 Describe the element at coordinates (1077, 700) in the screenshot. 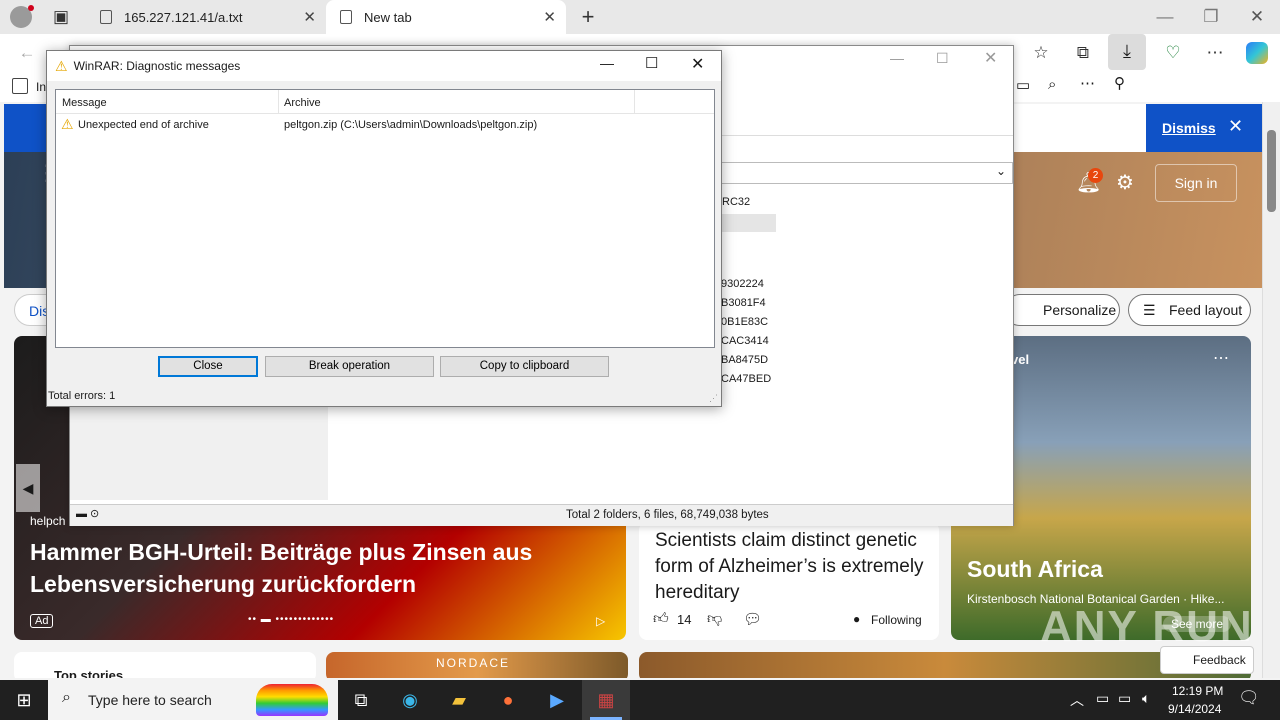

I see `tray-chevron-icon: ︿` at that location.